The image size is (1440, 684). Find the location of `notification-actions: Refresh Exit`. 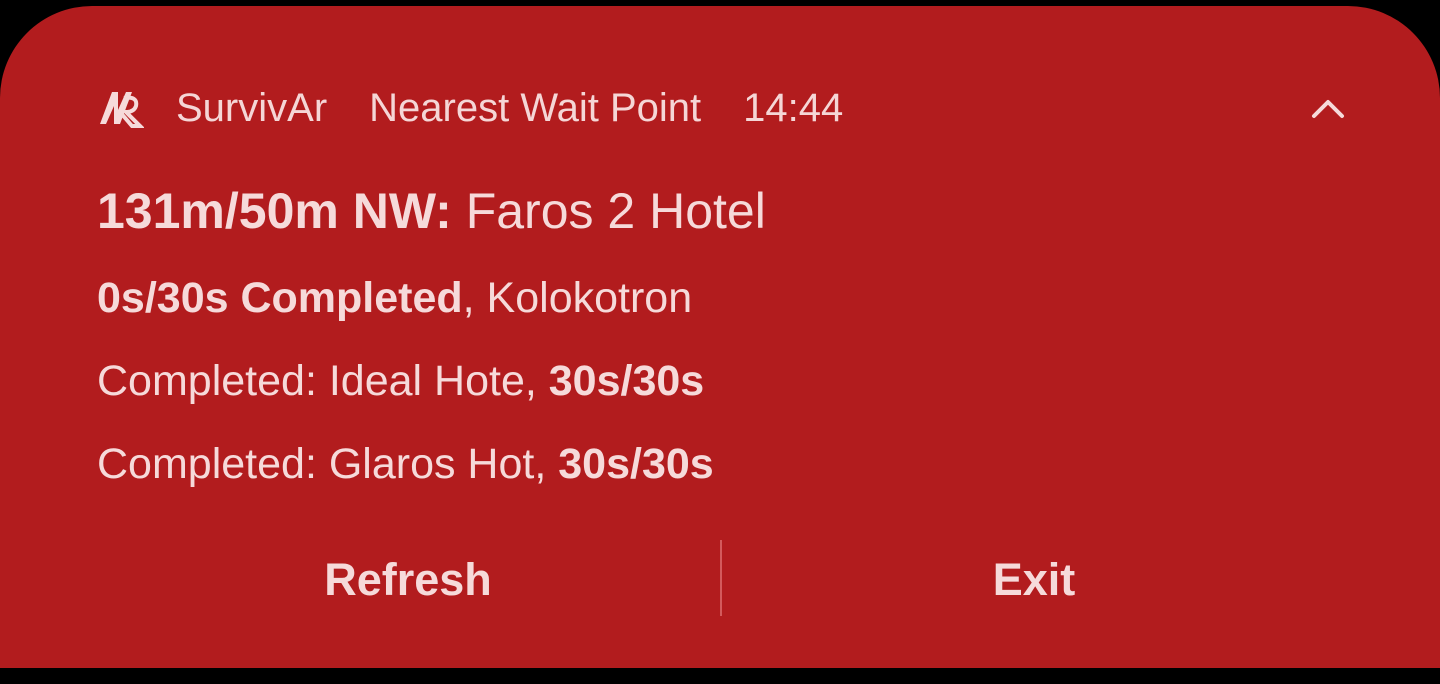

notification-actions: Refresh Exit is located at coordinates (720, 580).